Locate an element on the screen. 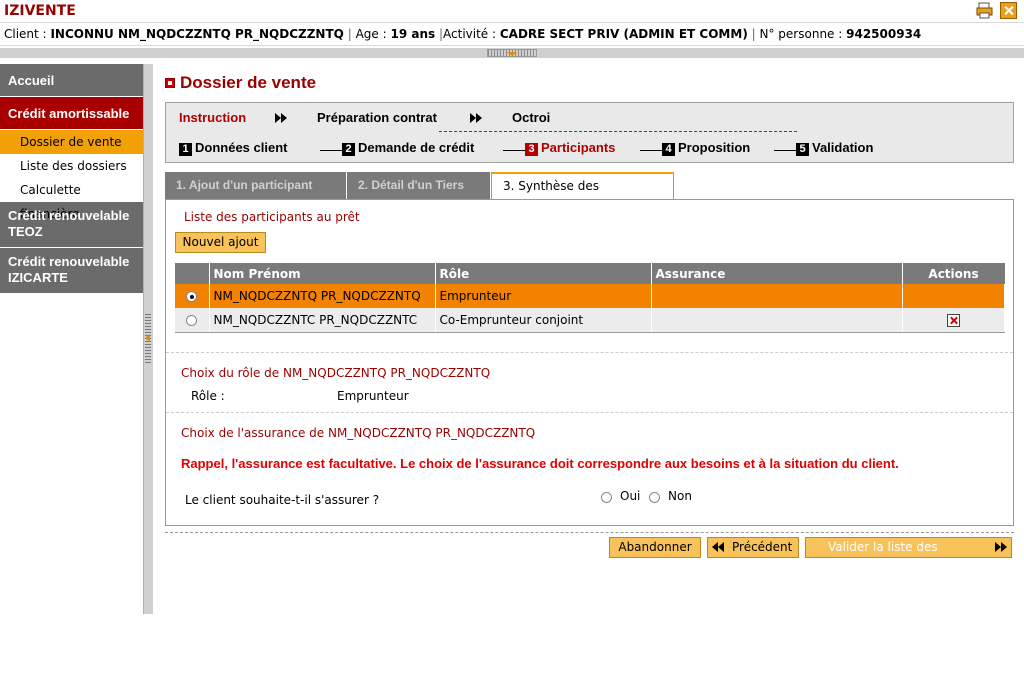 The width and height of the screenshot is (1024, 697). sidebar-splitter is located at coordinates (148, 339).